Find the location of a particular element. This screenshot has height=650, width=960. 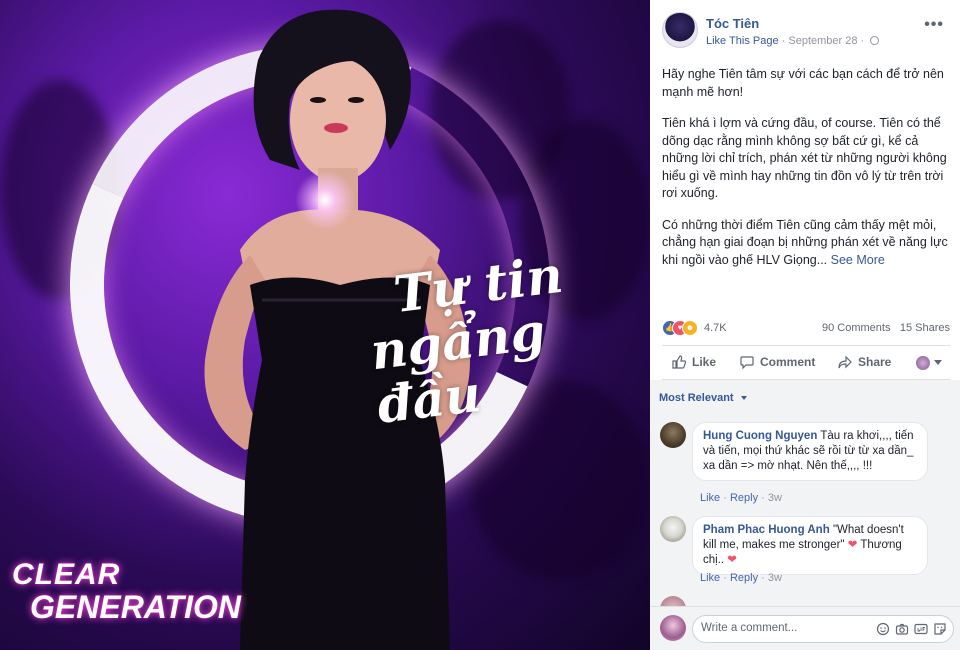

more-options-icon: ••• is located at coordinates (934, 25).